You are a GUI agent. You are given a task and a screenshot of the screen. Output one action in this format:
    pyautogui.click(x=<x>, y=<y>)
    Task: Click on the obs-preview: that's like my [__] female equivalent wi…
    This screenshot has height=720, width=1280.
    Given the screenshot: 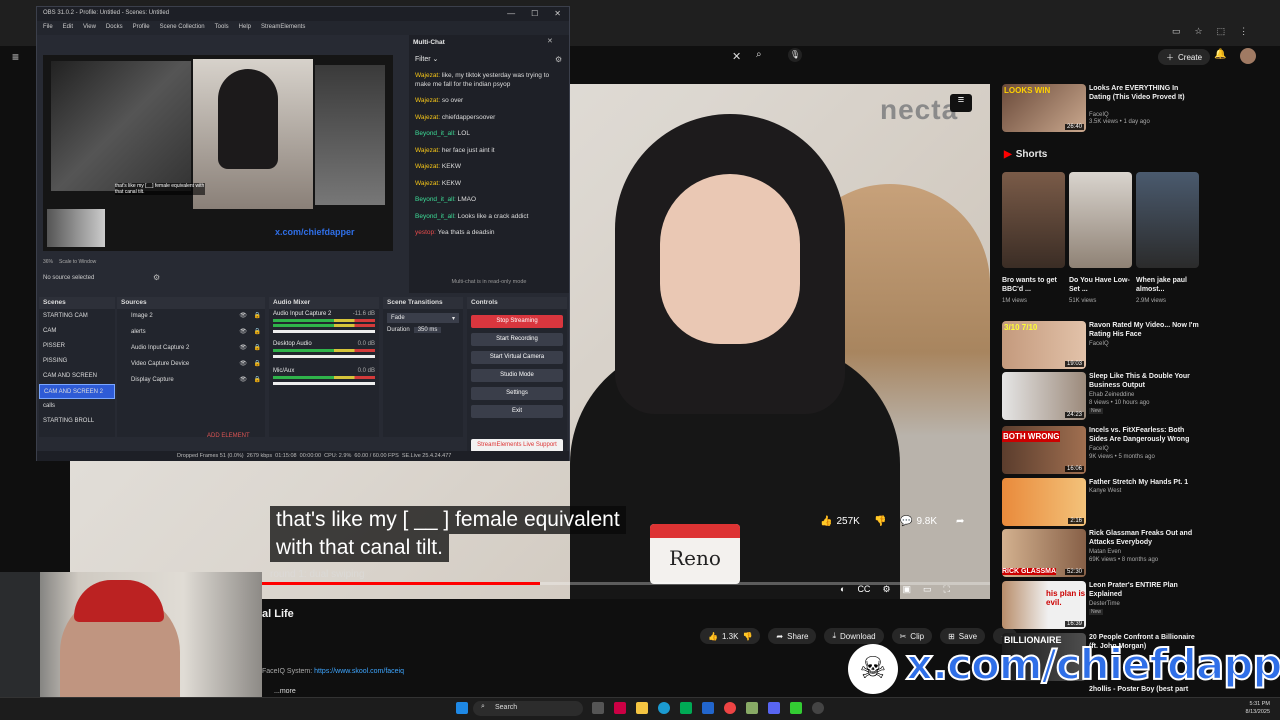 What is the action you would take?
    pyautogui.click(x=218, y=153)
    